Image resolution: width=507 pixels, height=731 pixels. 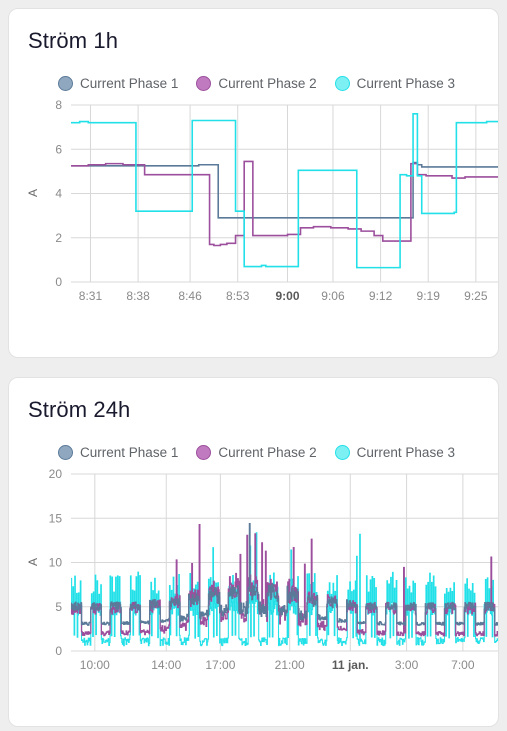 I want to click on x-axis-tick-label: 9:06, so click(x=333, y=296).